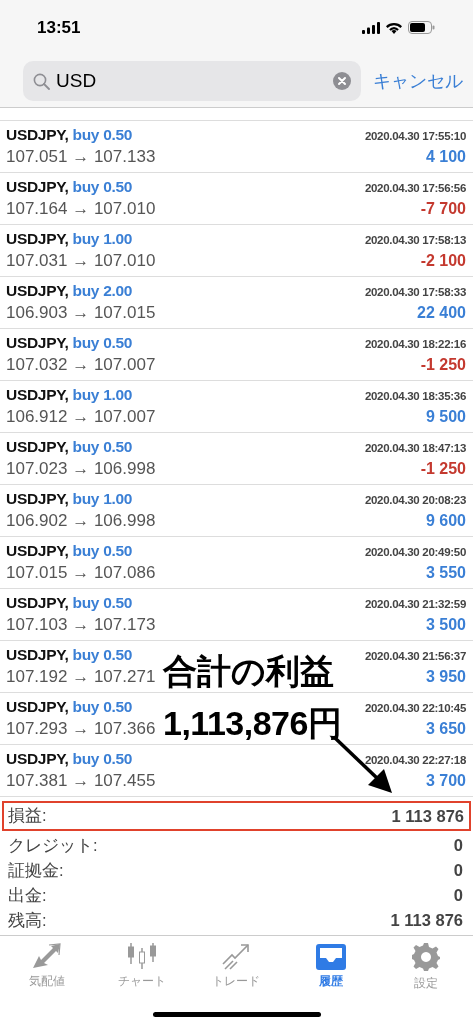 Image resolution: width=473 pixels, height=1024 pixels. What do you see at coordinates (141, 956) in the screenshot?
I see `candlestick-icon` at bounding box center [141, 956].